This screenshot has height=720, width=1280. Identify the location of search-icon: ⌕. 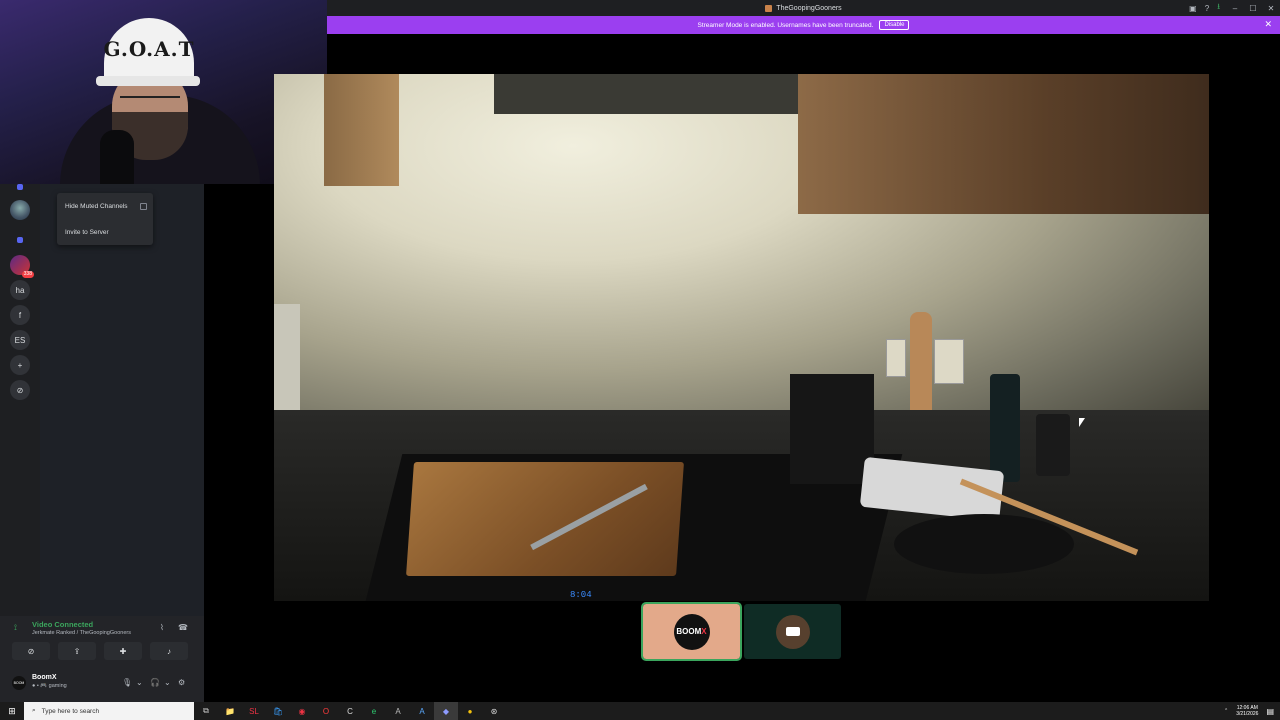
(34, 710).